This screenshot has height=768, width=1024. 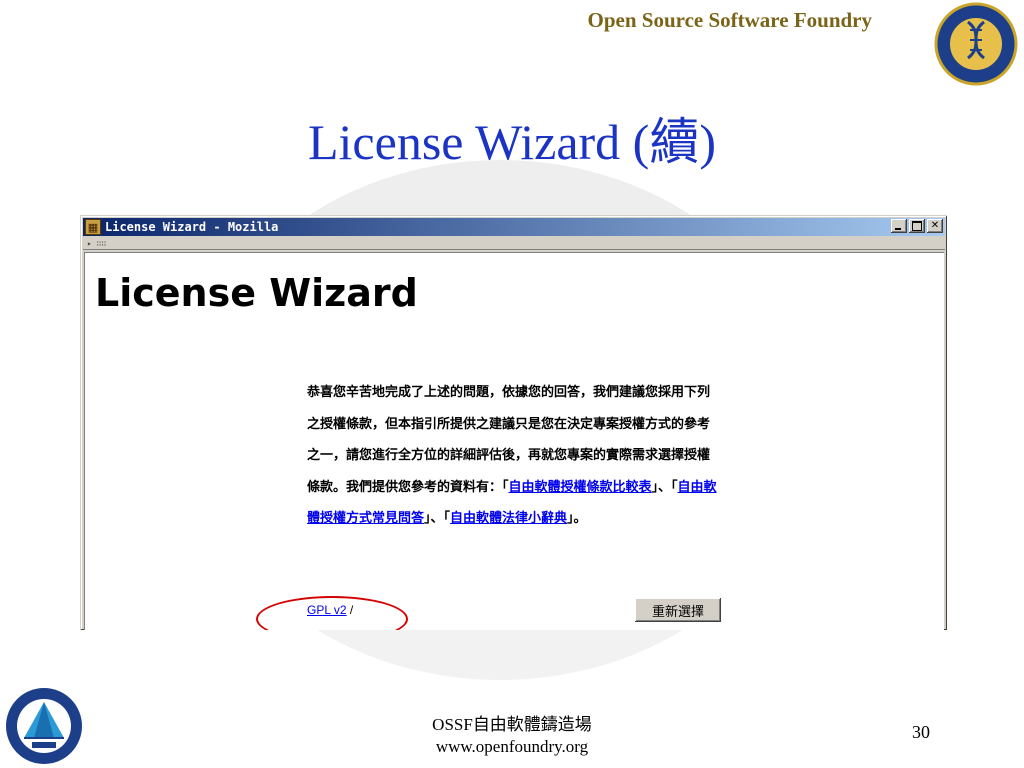 I want to click on license-comparison-link: 自由軟體授權條款比較表, so click(x=580, y=487).